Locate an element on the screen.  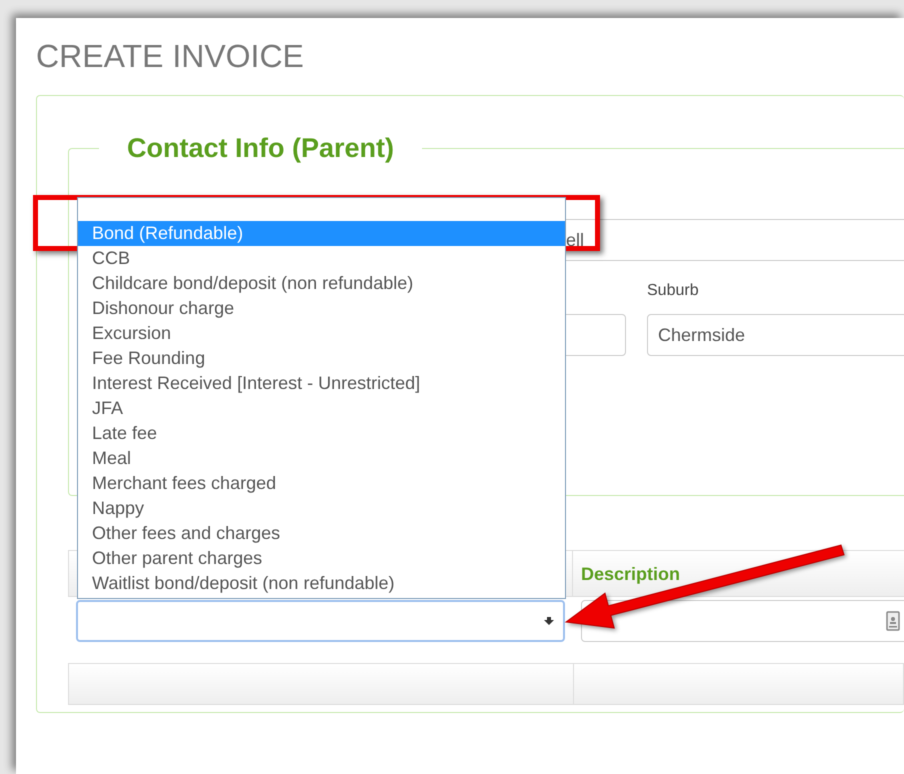
dropdown-option: CCB is located at coordinates (321, 258).